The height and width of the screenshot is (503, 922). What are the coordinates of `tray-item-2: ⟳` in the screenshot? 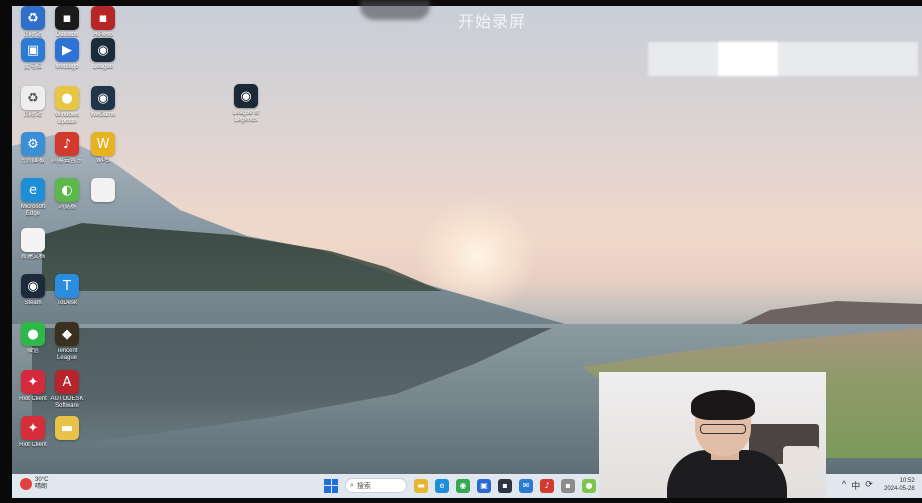 It's located at (869, 485).